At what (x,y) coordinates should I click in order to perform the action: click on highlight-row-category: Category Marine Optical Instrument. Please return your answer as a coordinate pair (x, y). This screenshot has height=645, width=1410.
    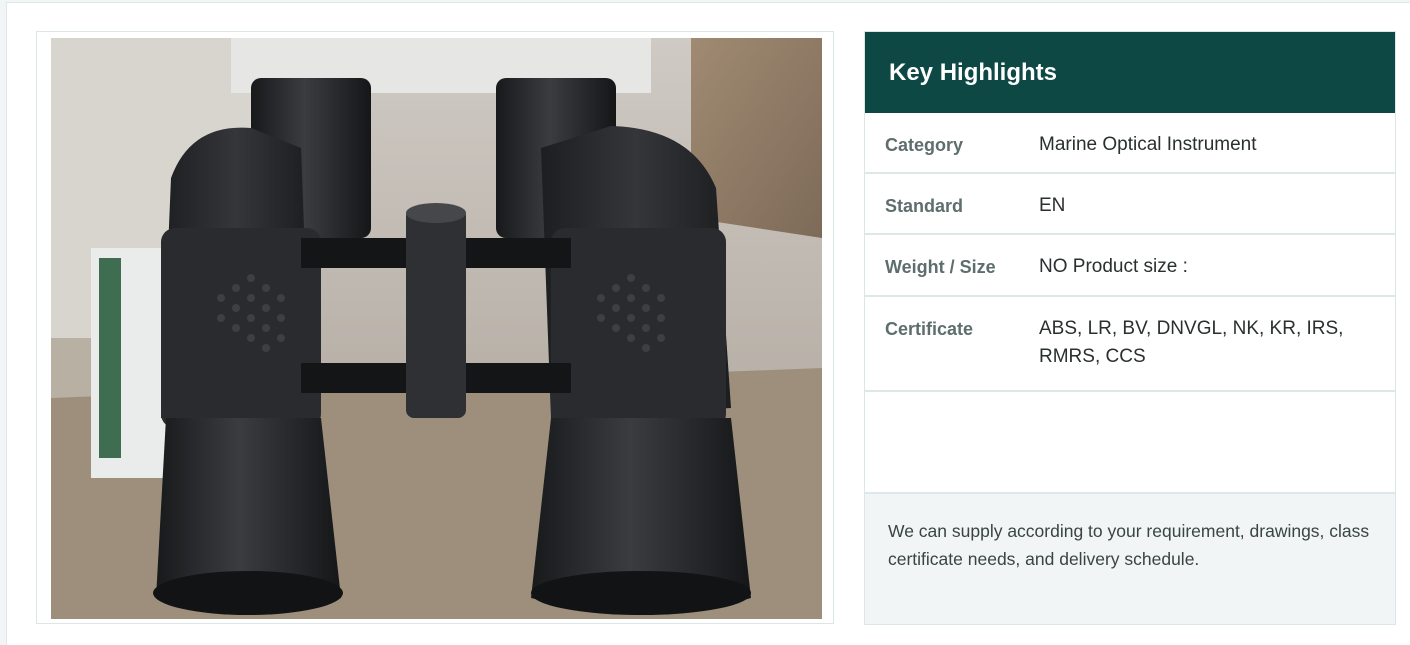
    Looking at the image, I should click on (1130, 143).